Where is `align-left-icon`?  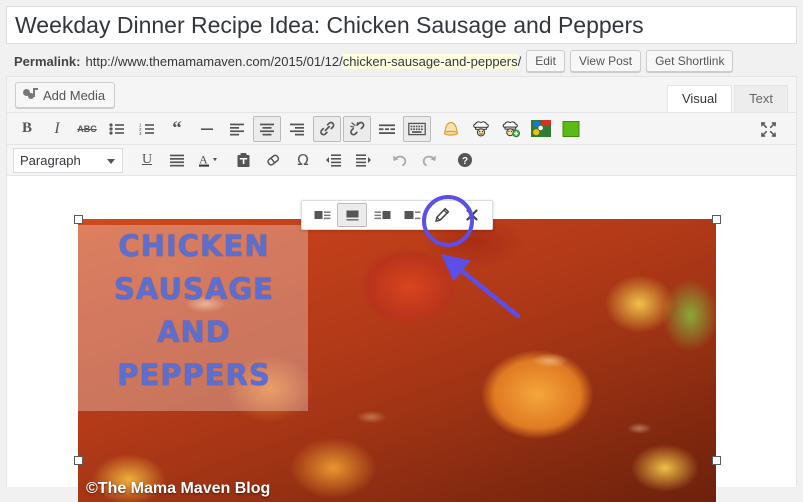
align-left-icon is located at coordinates (237, 129).